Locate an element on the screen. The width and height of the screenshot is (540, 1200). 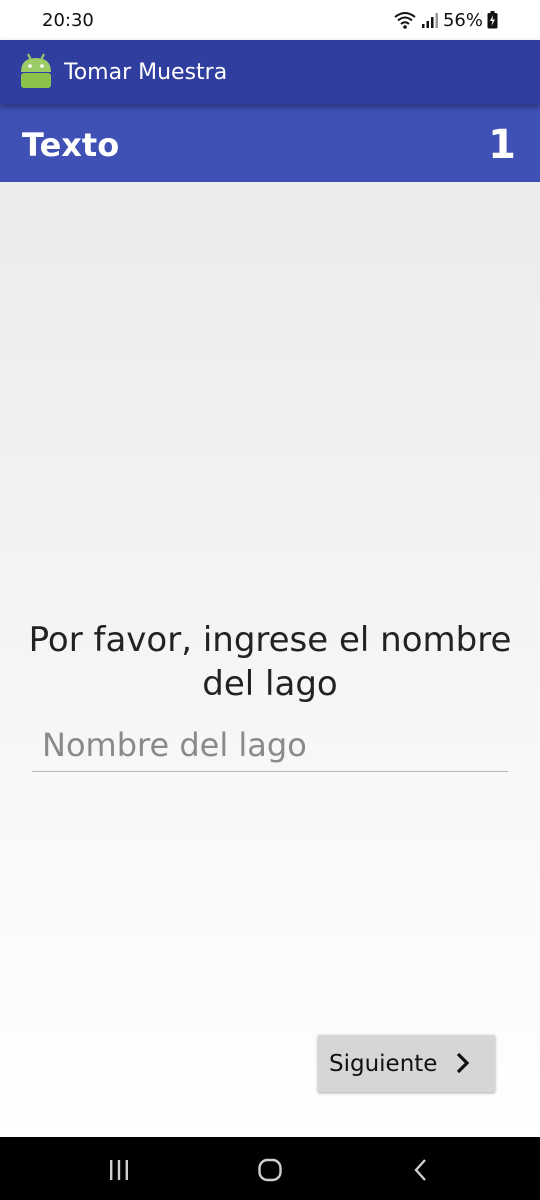
next-button: Siguiente is located at coordinates (406, 1063).